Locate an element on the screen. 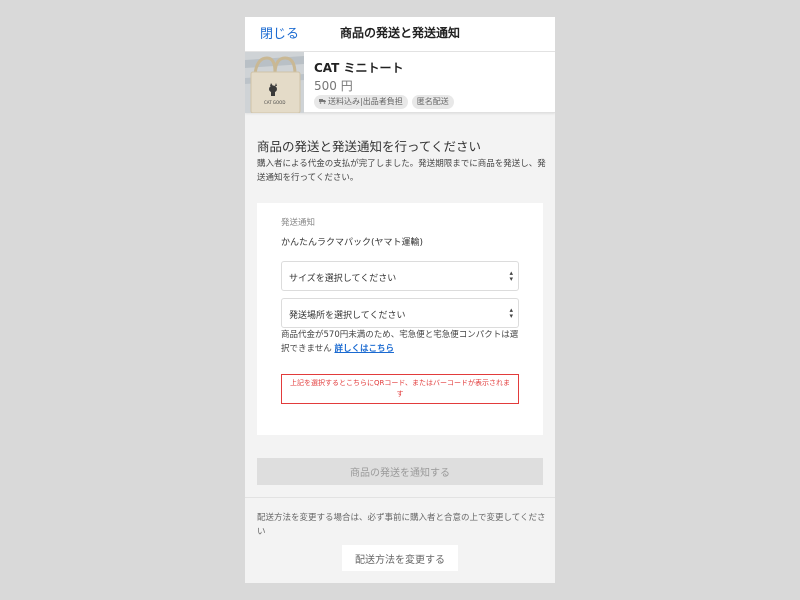 This screenshot has width=800, height=600. qr-code-notice-text: 上記を選択するとこちらにQRコード、またはバーコードが表示されます is located at coordinates (400, 388).